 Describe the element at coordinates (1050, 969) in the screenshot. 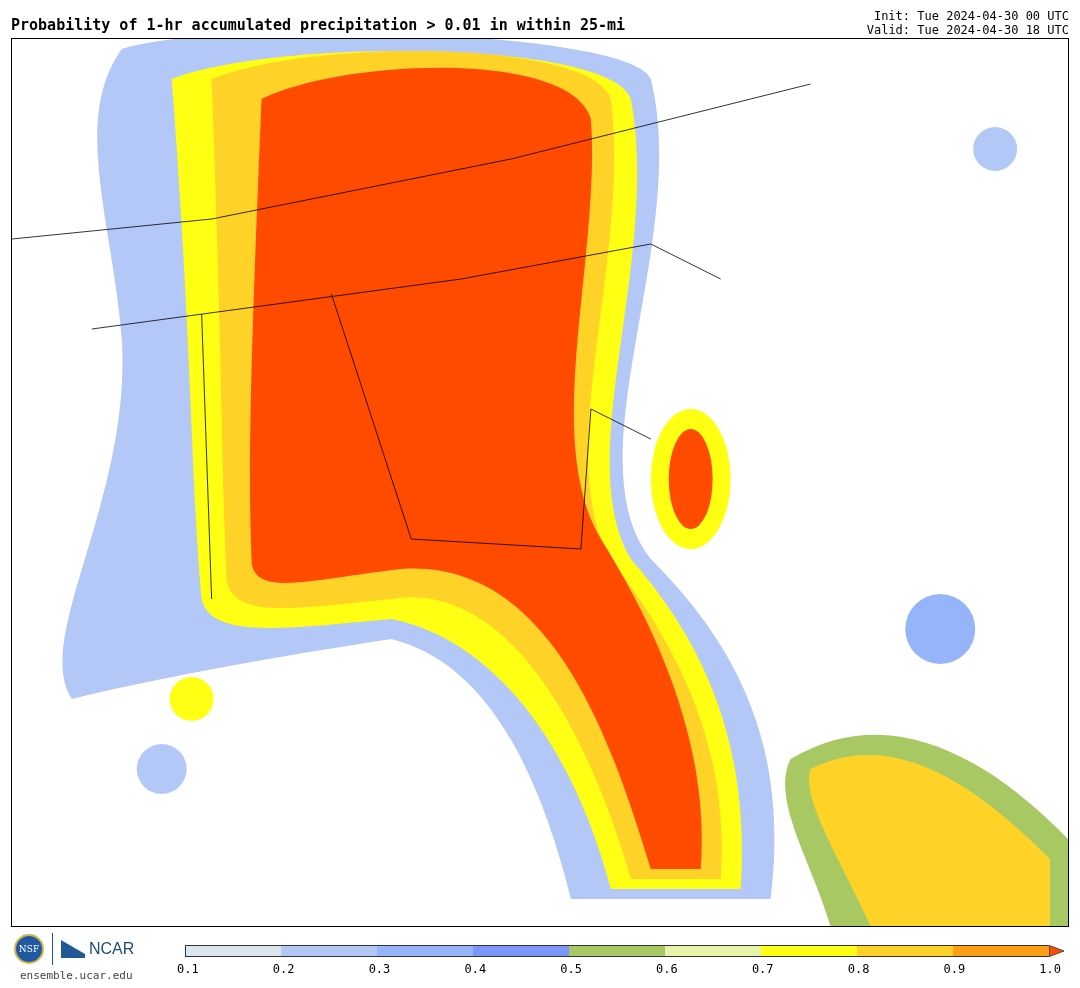

I see `tick-label: 1.0` at that location.